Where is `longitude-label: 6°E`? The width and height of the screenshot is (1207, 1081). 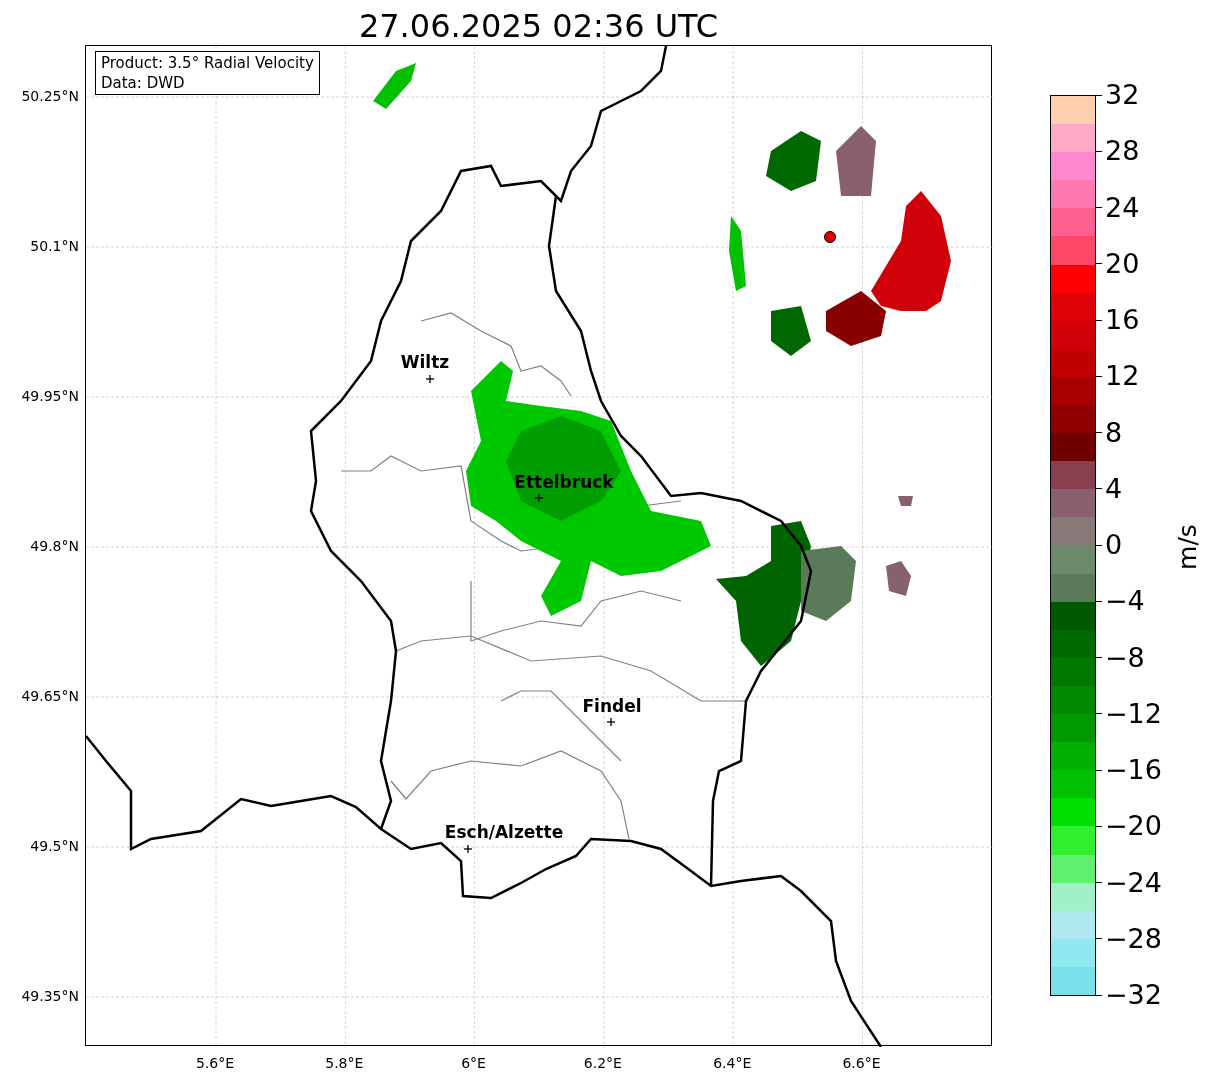 longitude-label: 6°E is located at coordinates (473, 1063).